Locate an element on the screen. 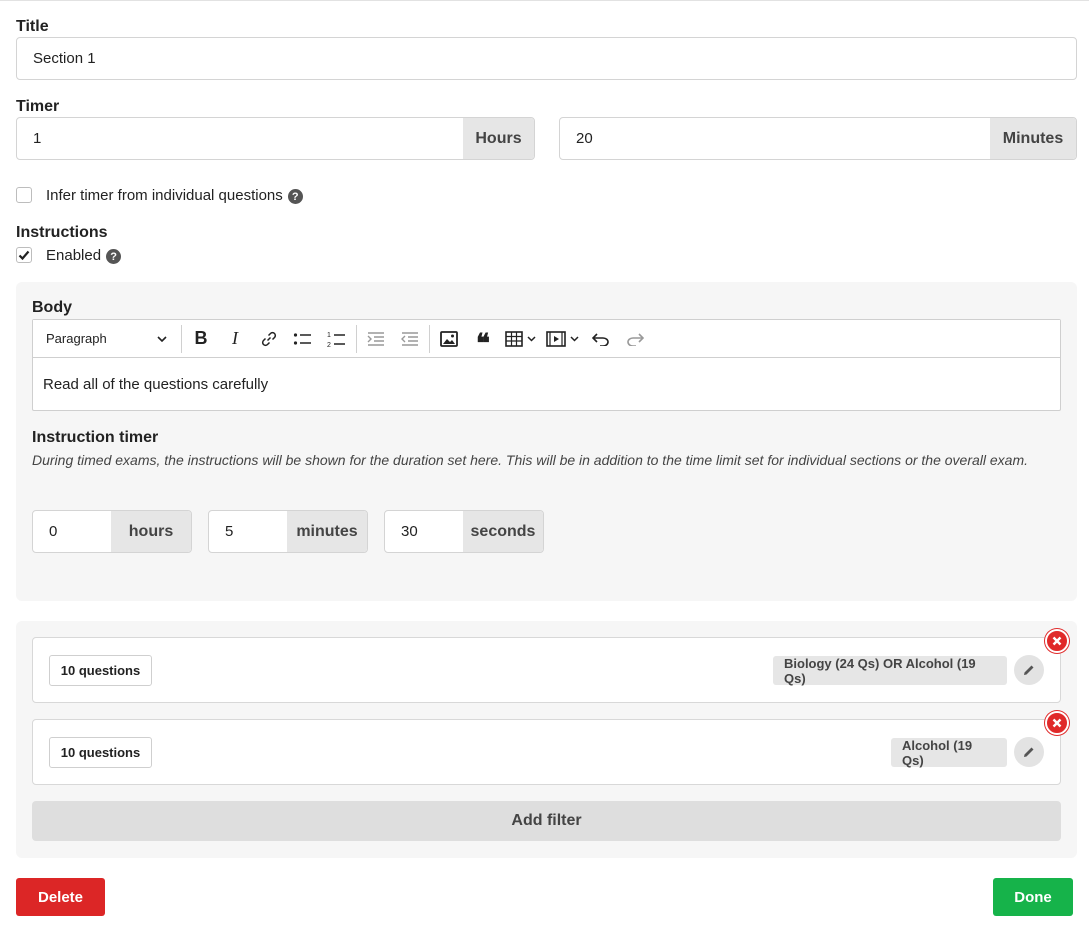 Image resolution: width=1089 pixels, height=931 pixels. infer-timer-row: Infer timer from individual questions ? is located at coordinates (159, 195).